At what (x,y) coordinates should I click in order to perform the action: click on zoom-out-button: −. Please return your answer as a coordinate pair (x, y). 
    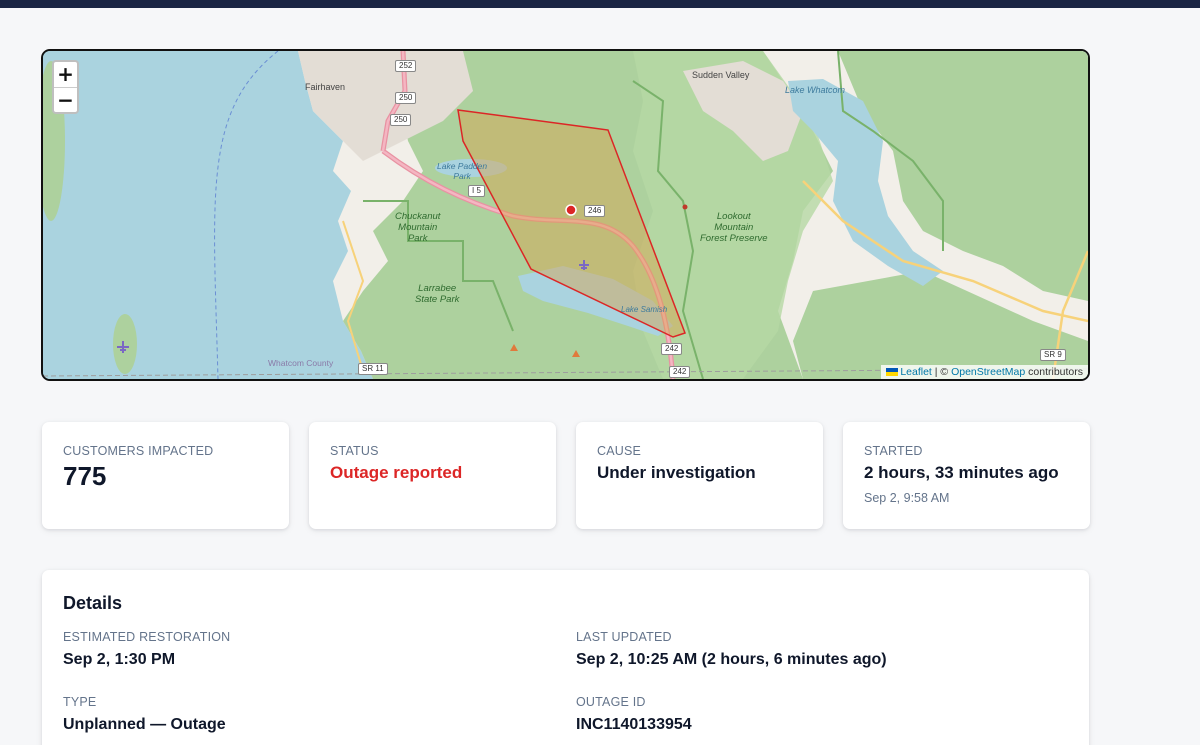
    Looking at the image, I should click on (65, 99).